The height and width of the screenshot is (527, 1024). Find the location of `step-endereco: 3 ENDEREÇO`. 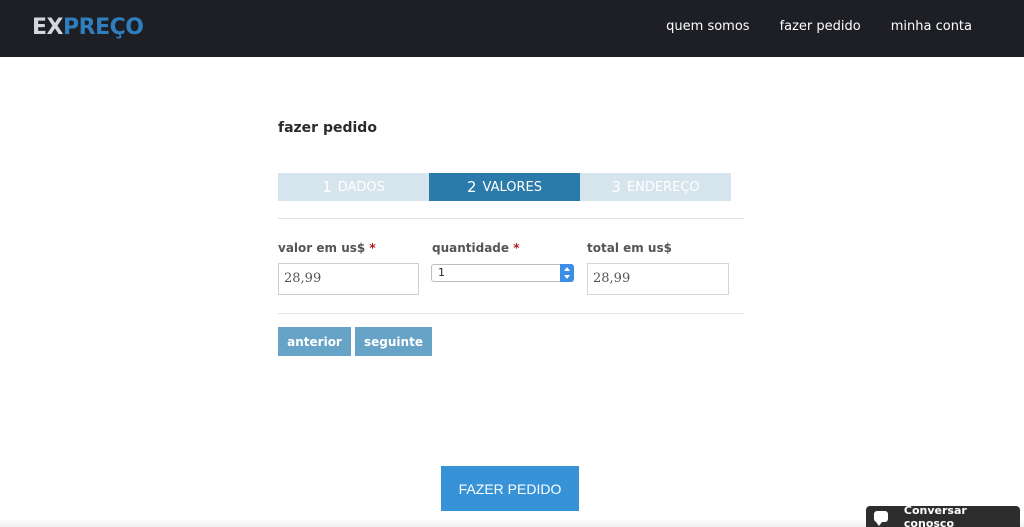

step-endereco: 3 ENDEREÇO is located at coordinates (655, 187).